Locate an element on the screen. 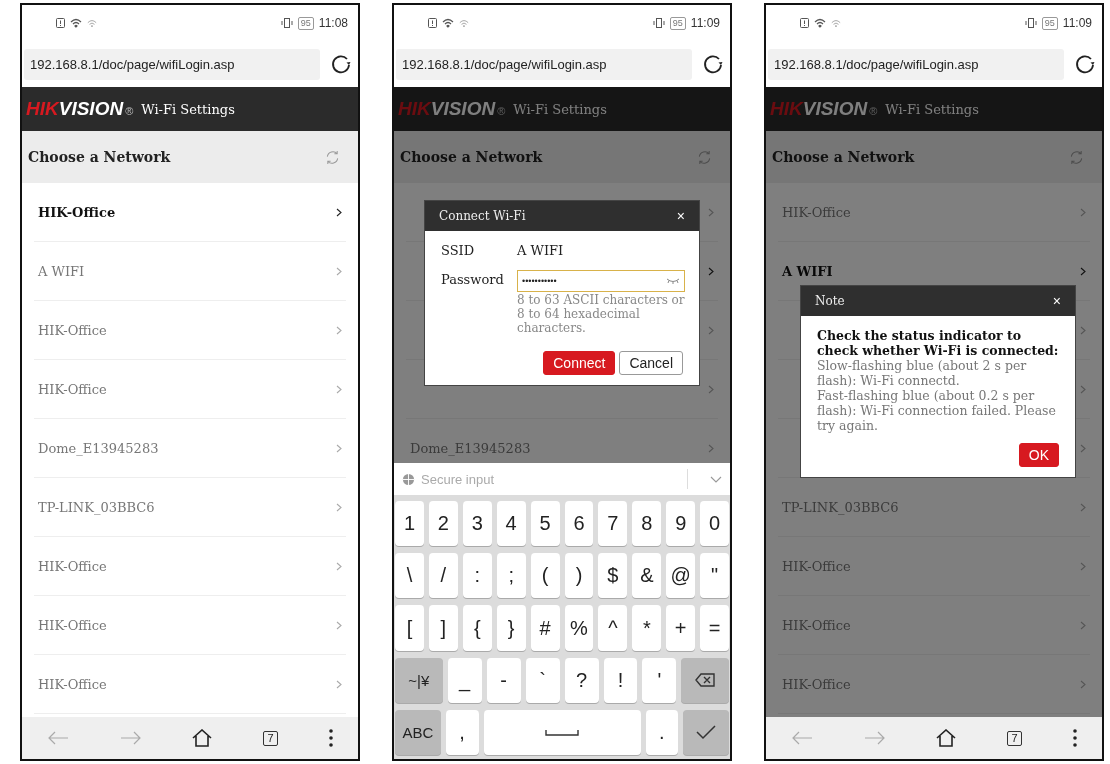  ssid-value: A WIFI is located at coordinates (541, 250).